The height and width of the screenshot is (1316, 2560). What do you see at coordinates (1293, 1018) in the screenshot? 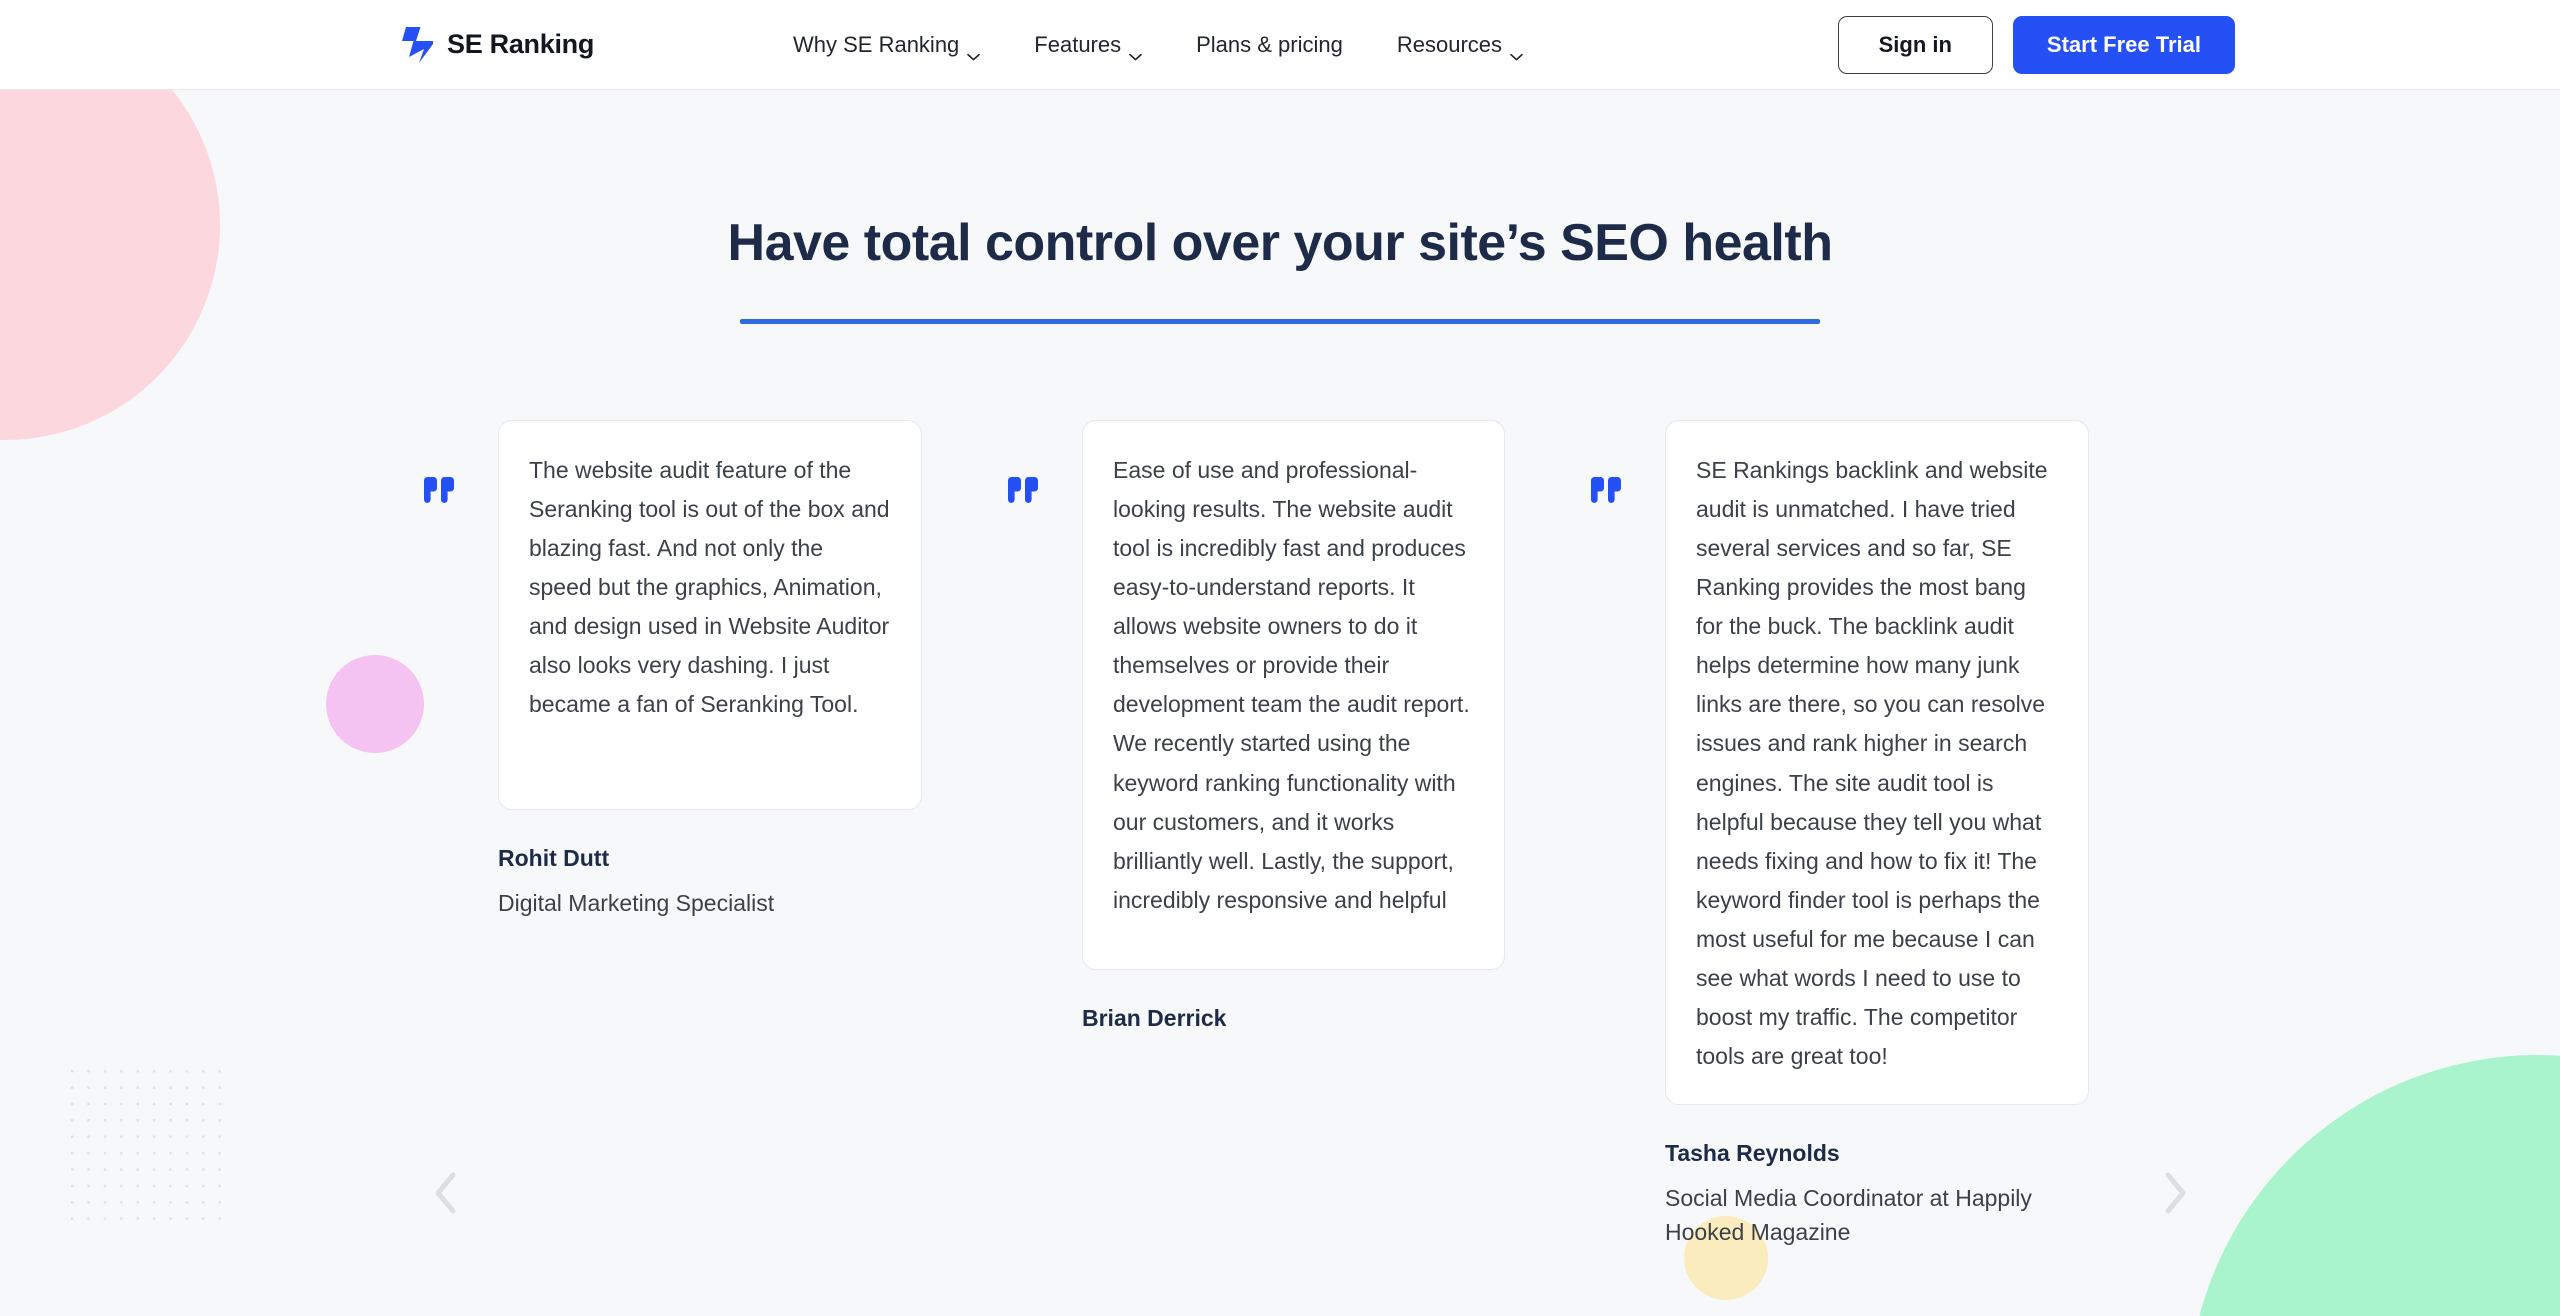
I see `testimonial-author: Brian Derrick` at bounding box center [1293, 1018].